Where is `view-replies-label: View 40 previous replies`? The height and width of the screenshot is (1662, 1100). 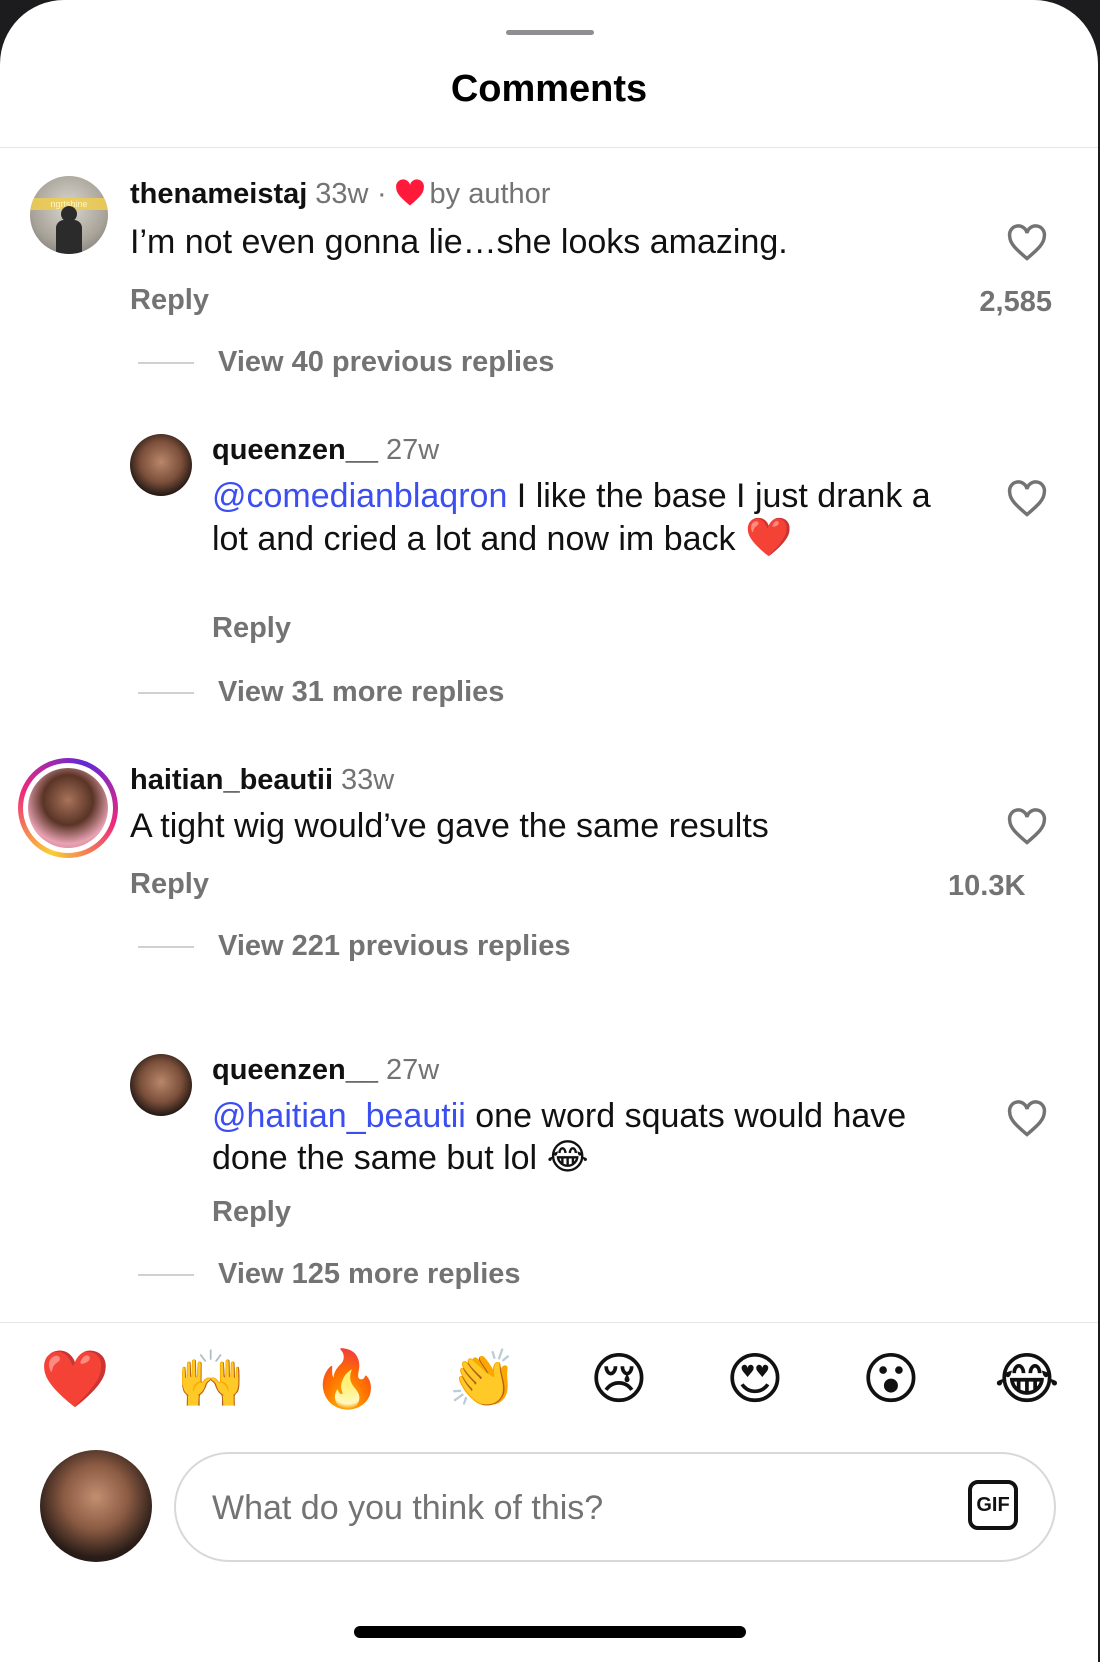 view-replies-label: View 40 previous replies is located at coordinates (386, 362).